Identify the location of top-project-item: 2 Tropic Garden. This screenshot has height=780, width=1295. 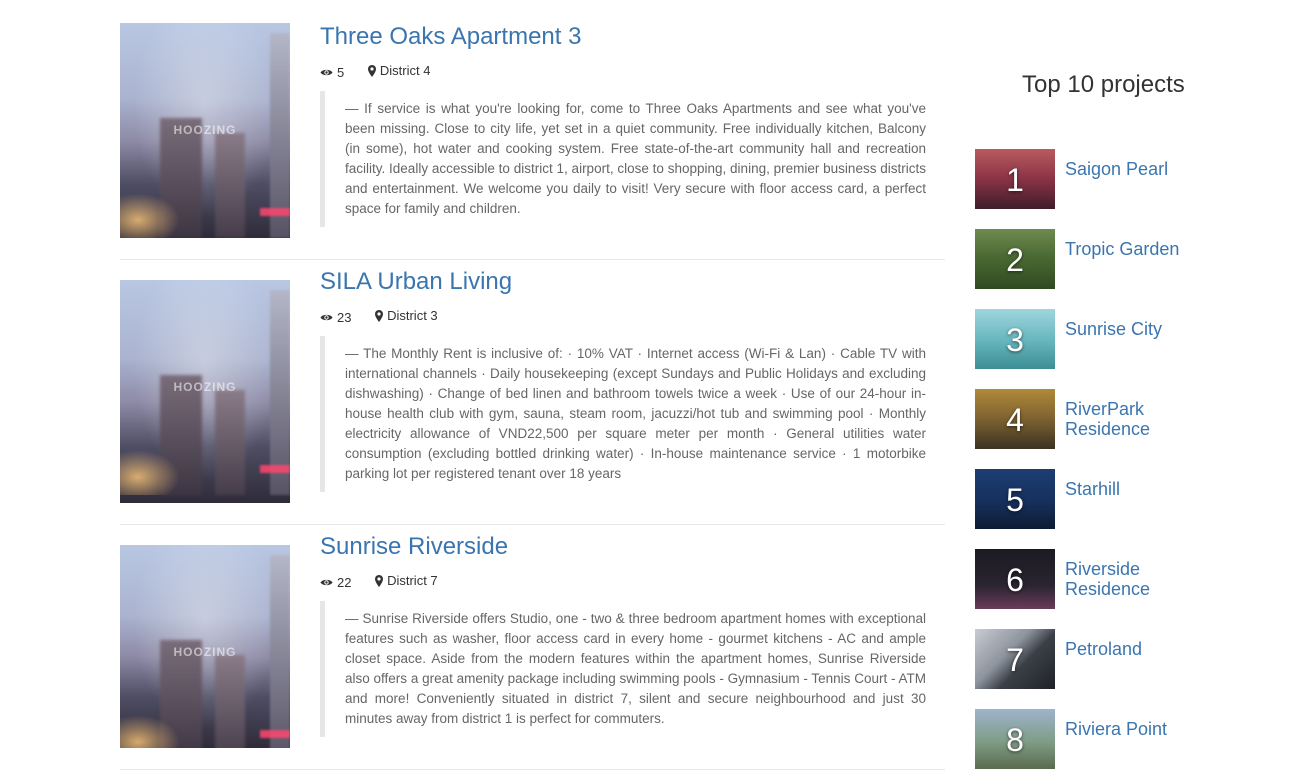
(1090, 259).